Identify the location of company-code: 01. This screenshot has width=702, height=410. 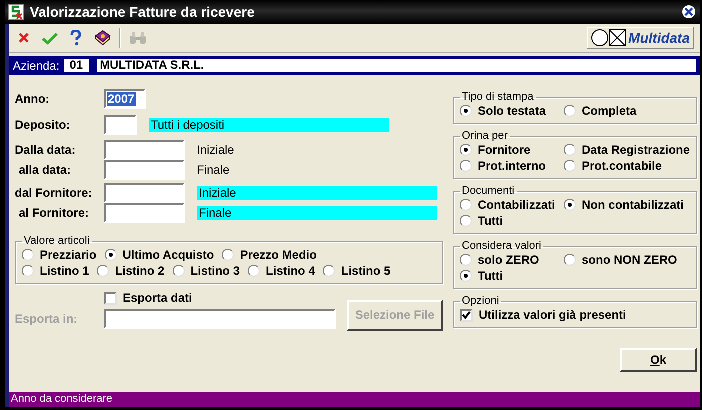
(77, 65).